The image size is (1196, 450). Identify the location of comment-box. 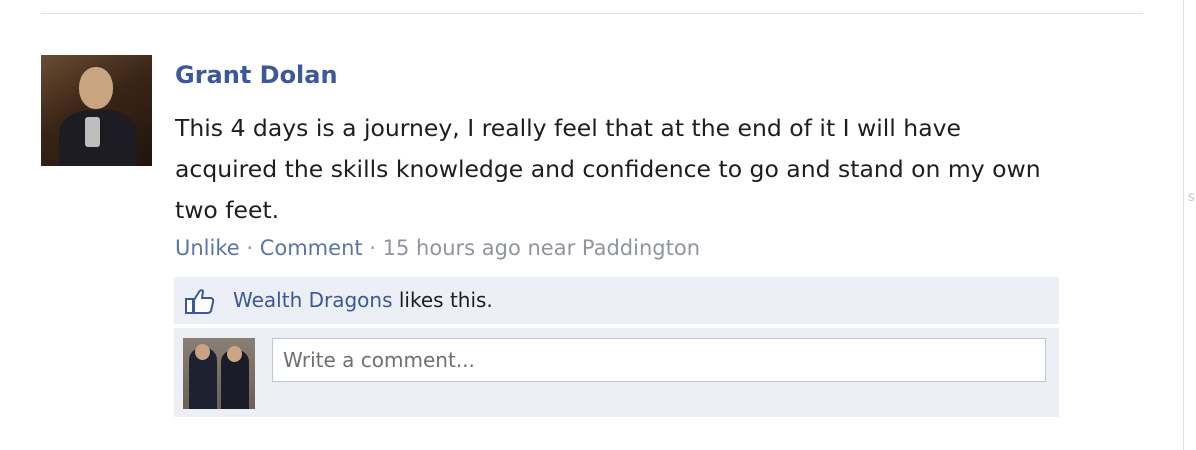
(616, 372).